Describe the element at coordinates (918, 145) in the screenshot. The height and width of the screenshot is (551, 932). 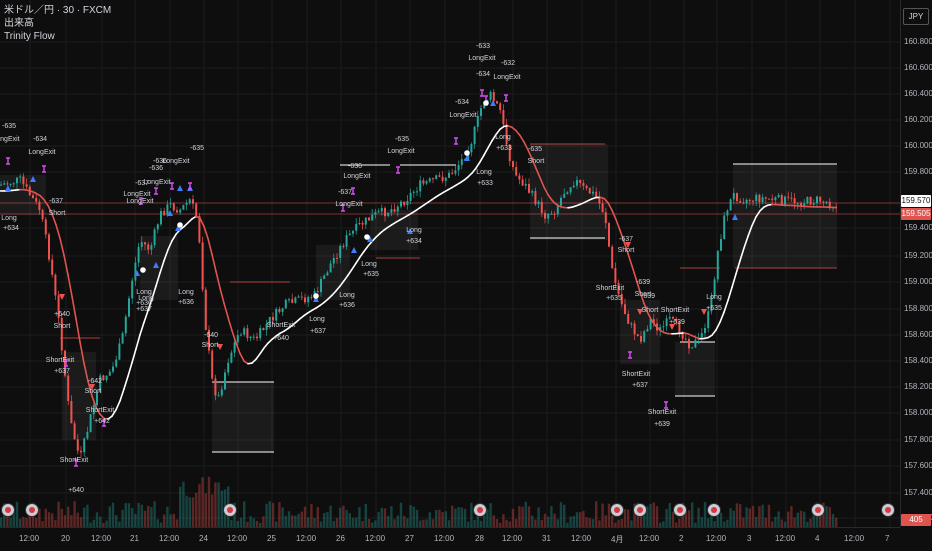
I see `price-tick-label: 160.000` at that location.